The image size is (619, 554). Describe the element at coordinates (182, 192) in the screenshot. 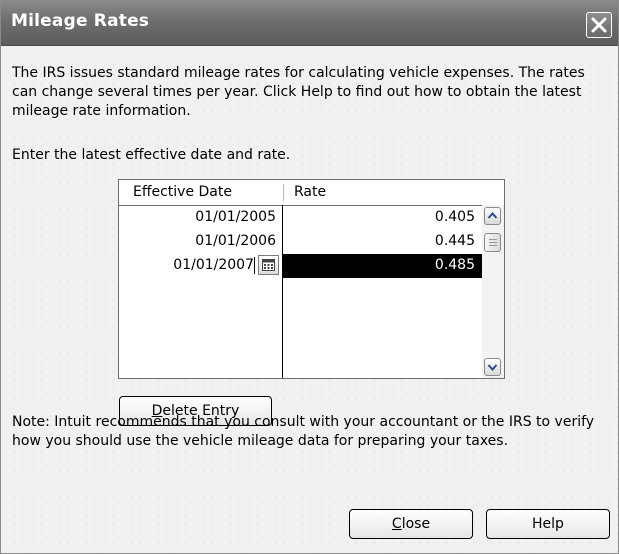

I see `column-header-effective-date: Effective Date` at that location.